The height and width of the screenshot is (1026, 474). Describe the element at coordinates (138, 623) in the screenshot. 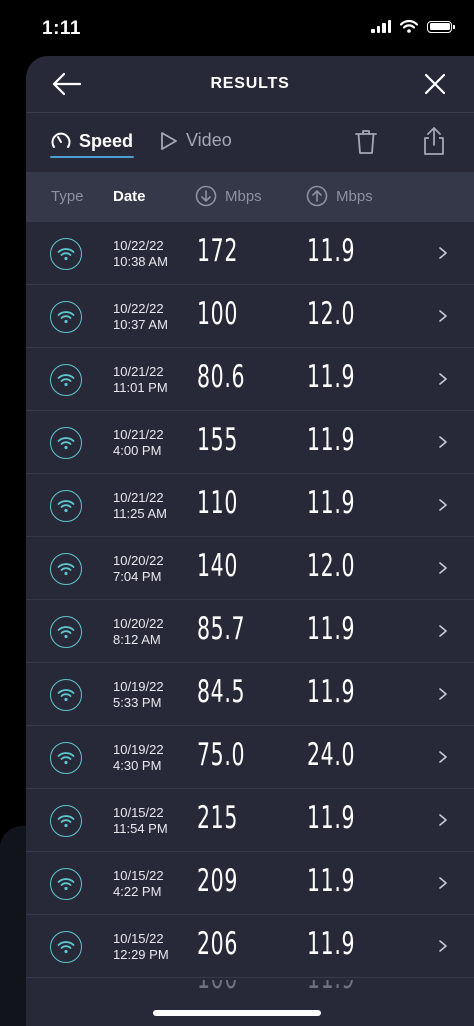

I see `result-date: 10/20/22` at that location.